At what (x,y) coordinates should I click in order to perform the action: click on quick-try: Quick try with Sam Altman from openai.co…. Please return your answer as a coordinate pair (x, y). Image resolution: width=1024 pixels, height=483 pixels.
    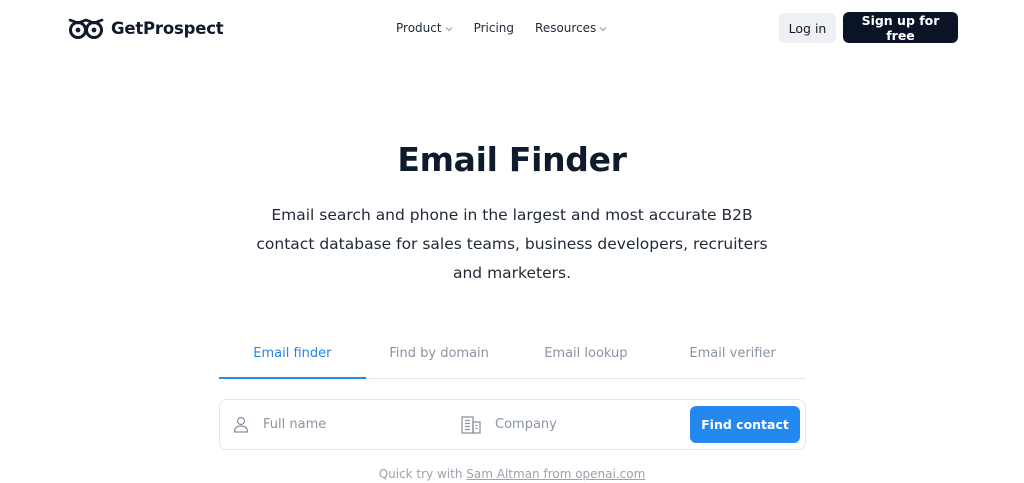
    Looking at the image, I should click on (512, 474).